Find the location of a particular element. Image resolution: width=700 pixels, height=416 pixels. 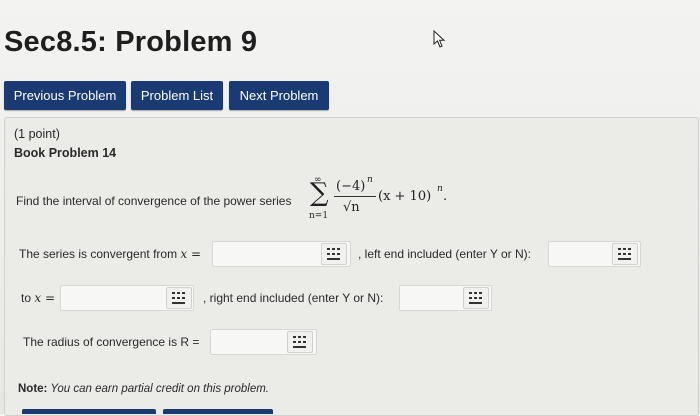

right-end-included-label: , right end included (enter Y or N): is located at coordinates (293, 298).